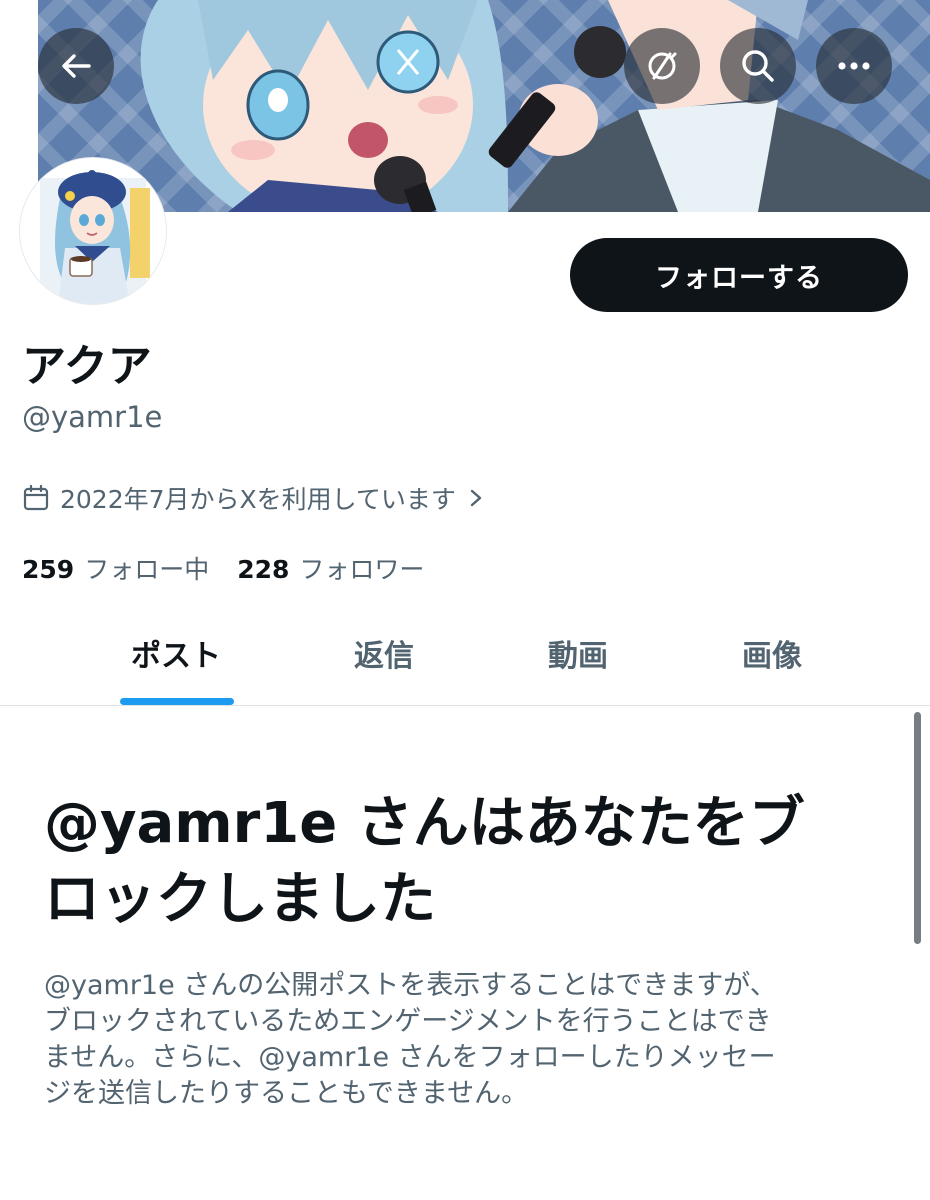 The height and width of the screenshot is (1200, 930). I want to click on scrollbar, so click(917, 828).